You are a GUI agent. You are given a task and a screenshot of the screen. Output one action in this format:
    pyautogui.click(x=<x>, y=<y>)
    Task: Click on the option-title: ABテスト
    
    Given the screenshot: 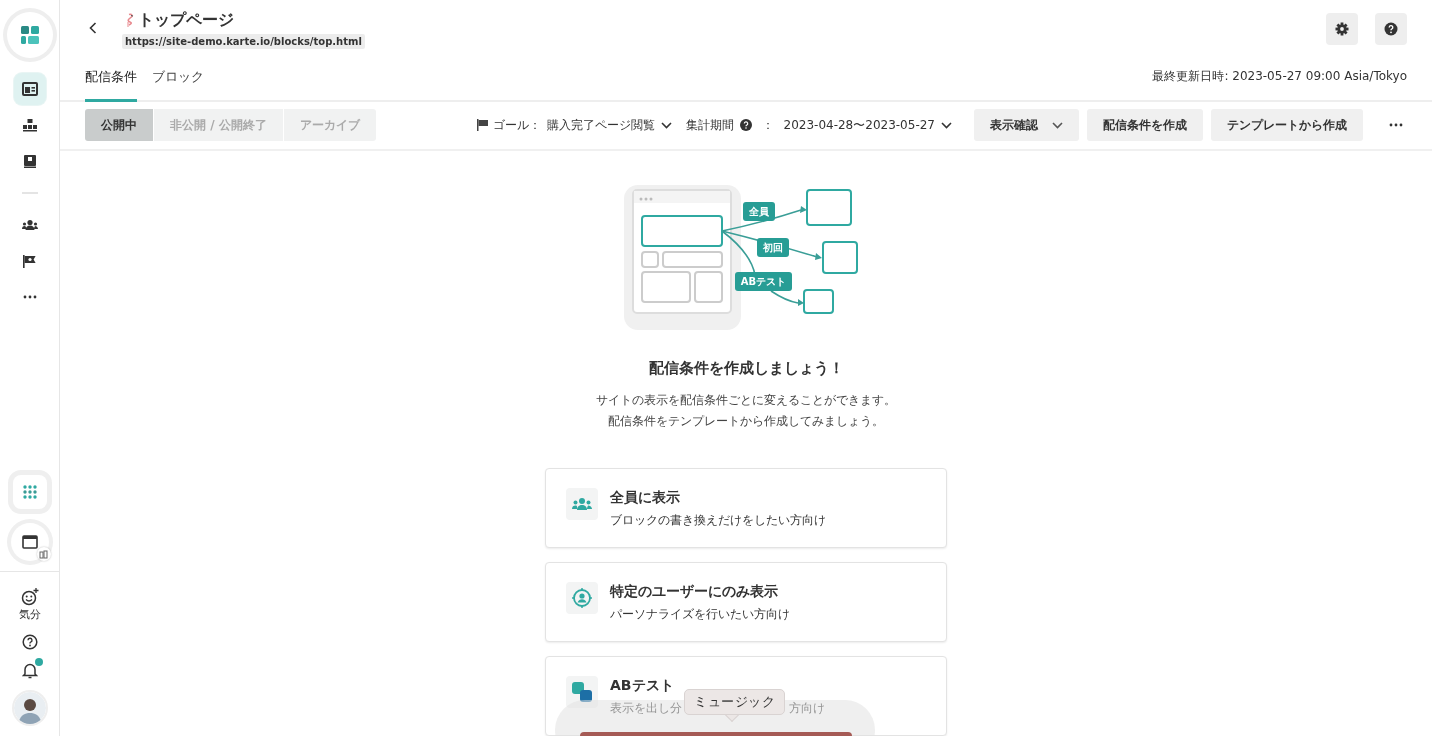 What is the action you would take?
    pyautogui.click(x=642, y=686)
    